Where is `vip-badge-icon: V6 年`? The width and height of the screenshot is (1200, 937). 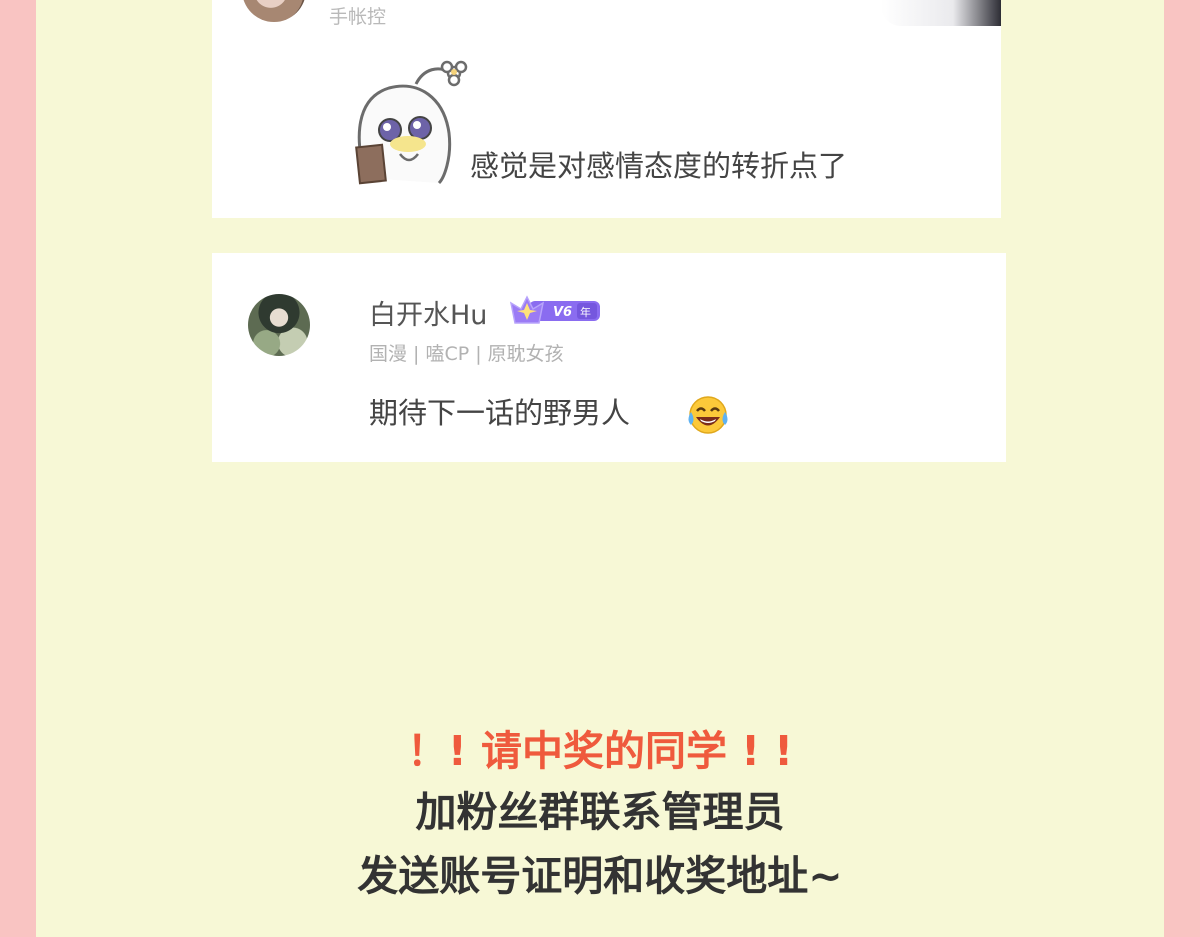
vip-badge-icon: V6 年 is located at coordinates (554, 309).